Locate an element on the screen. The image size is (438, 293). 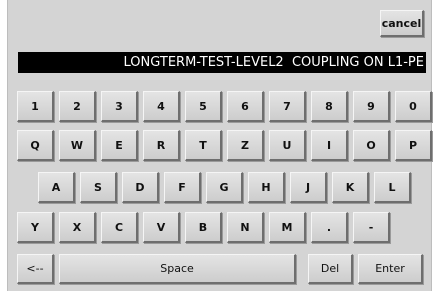
key-k: K is located at coordinates (350, 187).